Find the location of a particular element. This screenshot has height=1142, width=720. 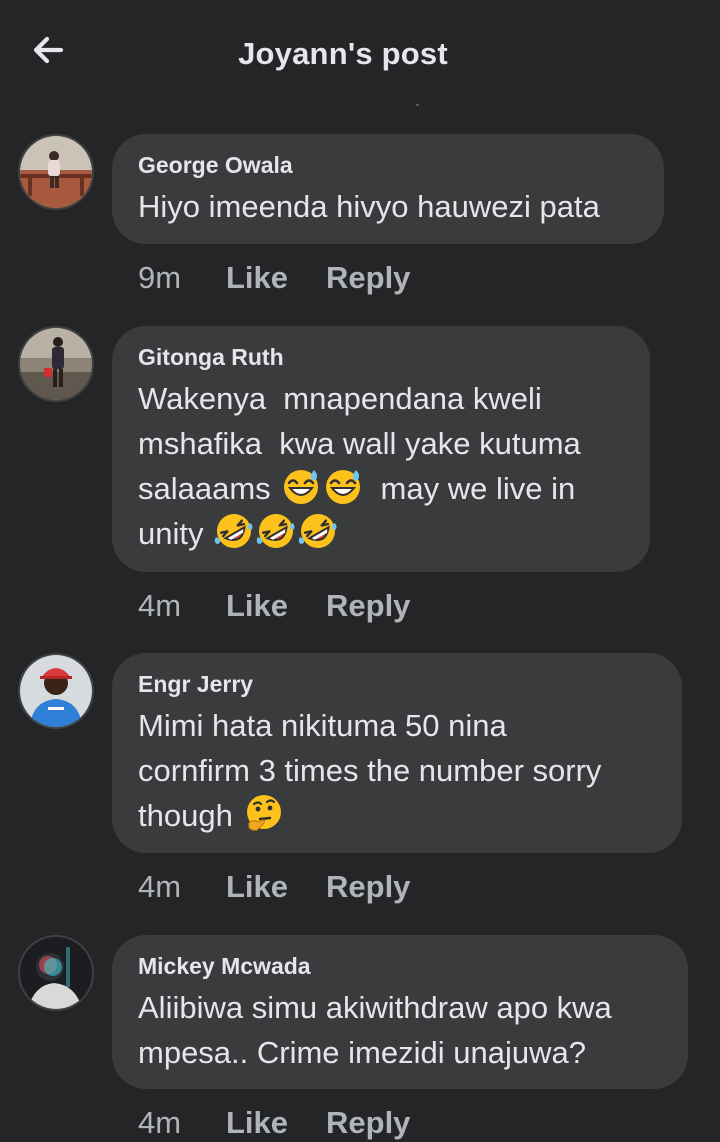

comment-text-line: salaaams is located at coordinates (204, 488).